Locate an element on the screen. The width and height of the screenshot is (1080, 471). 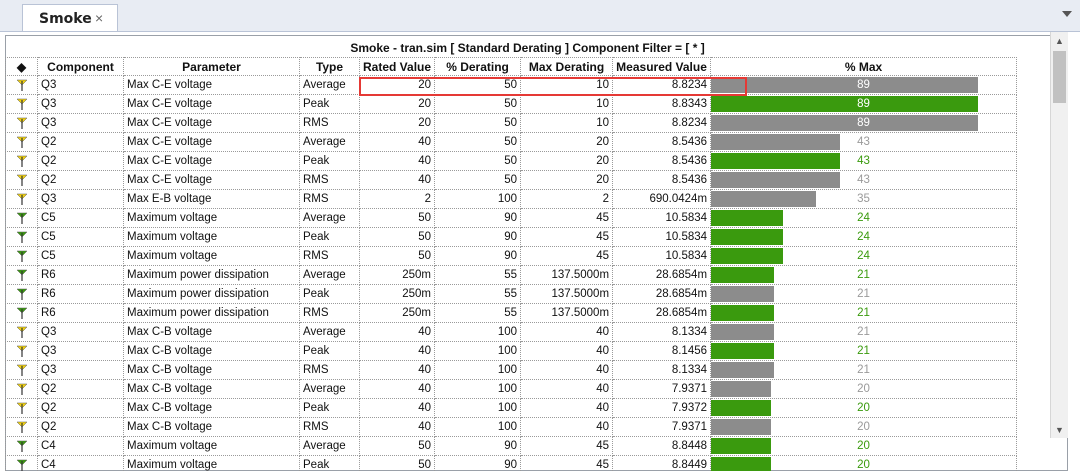
scroll-up-icon: ▲ is located at coordinates (1059, 40).